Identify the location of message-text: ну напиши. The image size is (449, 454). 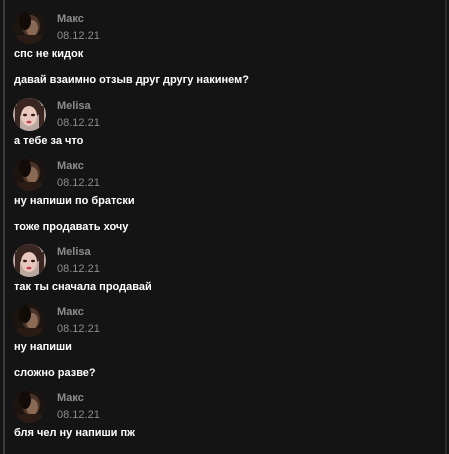
(43, 347).